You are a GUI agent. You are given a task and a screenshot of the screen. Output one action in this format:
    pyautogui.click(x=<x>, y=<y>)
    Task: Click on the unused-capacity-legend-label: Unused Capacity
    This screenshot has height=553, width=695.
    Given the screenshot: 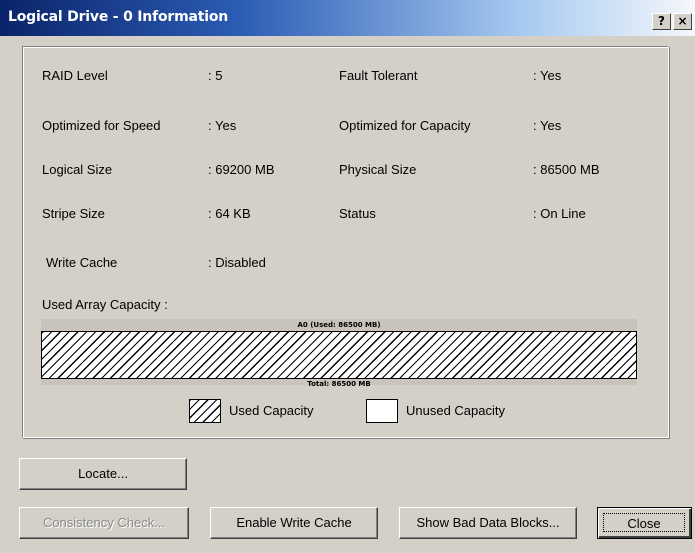 What is the action you would take?
    pyautogui.click(x=455, y=410)
    